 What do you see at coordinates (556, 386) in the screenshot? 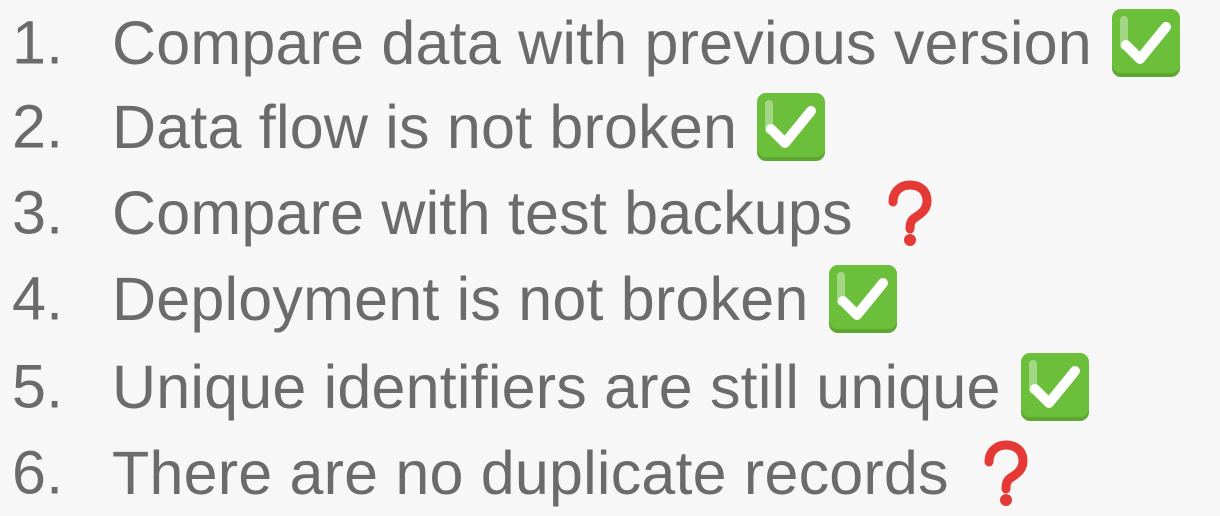
I see `item-text: Unique identifiers are still unique` at bounding box center [556, 386].